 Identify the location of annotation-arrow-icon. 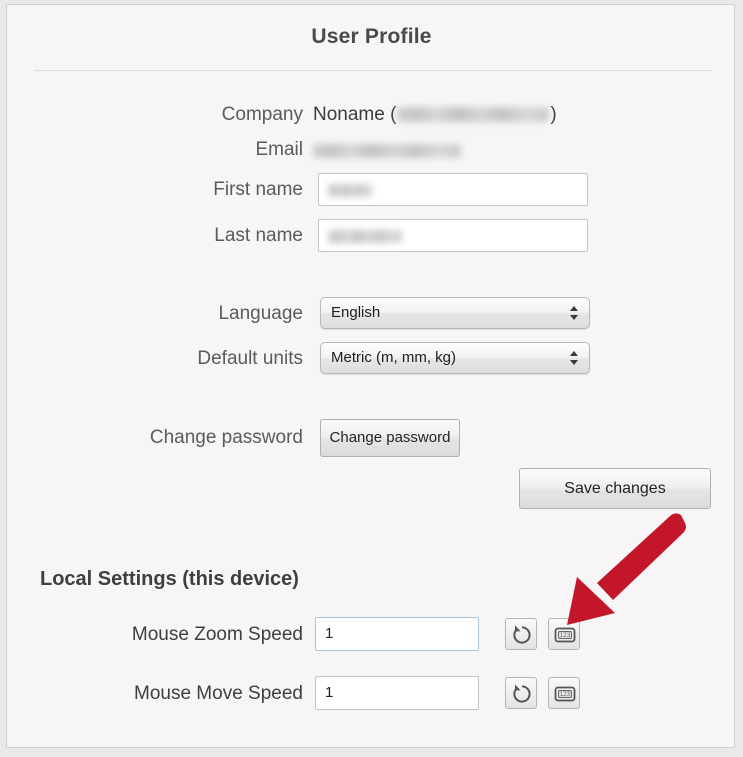
(626, 569).